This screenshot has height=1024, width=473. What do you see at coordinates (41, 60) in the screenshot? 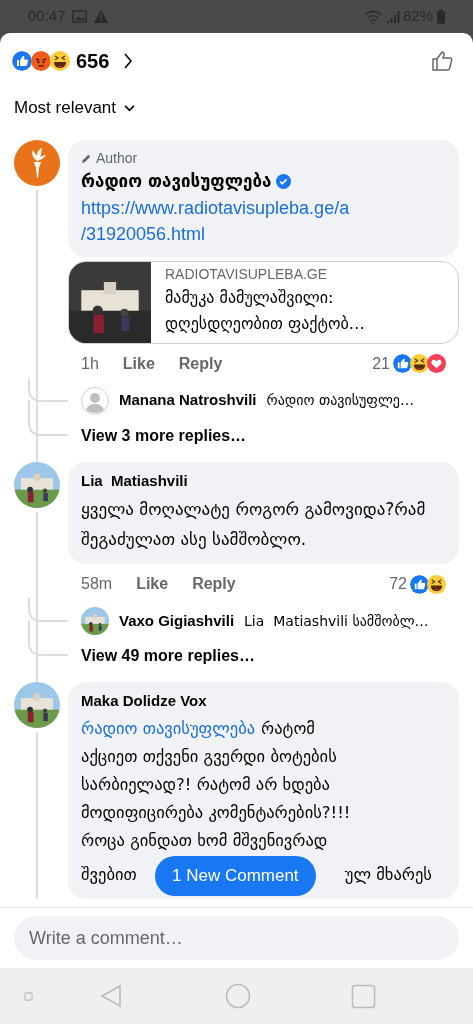
I see `angry-reaction-icon` at bounding box center [41, 60].